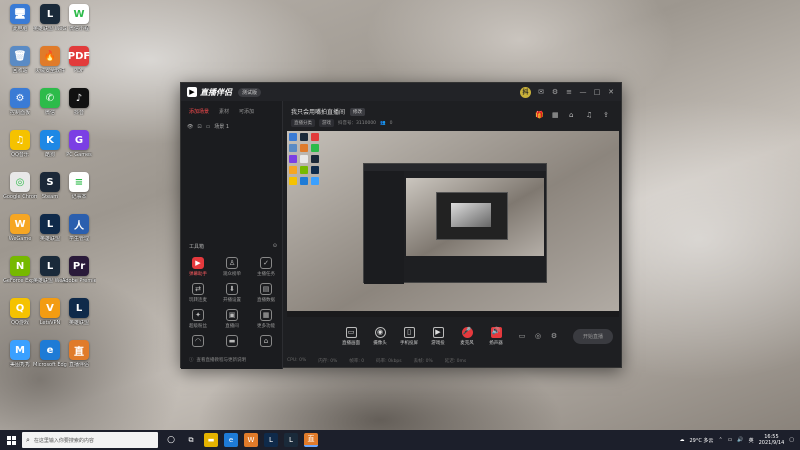 The image size is (800, 450). Describe the element at coordinates (199, 127) in the screenshot. I see `lock-icon: ⊡` at that location.